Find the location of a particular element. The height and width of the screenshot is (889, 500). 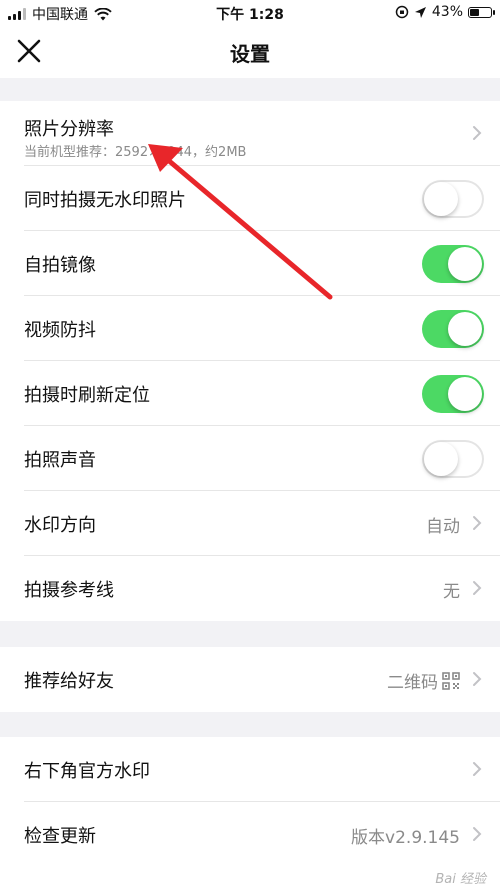

setting-no-watermark: 同时拍摄无水印照片 is located at coordinates (262, 198).